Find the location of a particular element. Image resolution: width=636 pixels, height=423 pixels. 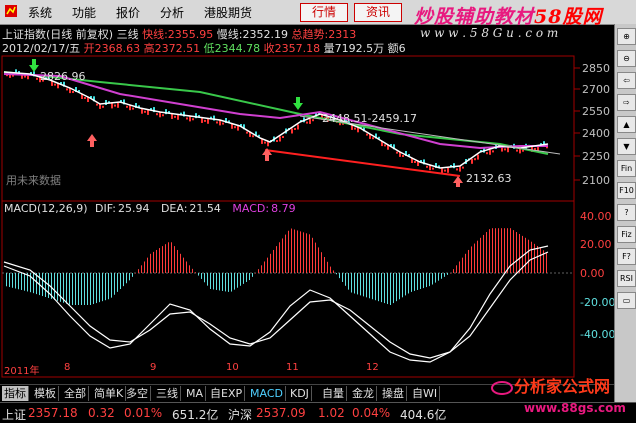

toolbar-button-0: ⊕ is located at coordinates (626, 36).